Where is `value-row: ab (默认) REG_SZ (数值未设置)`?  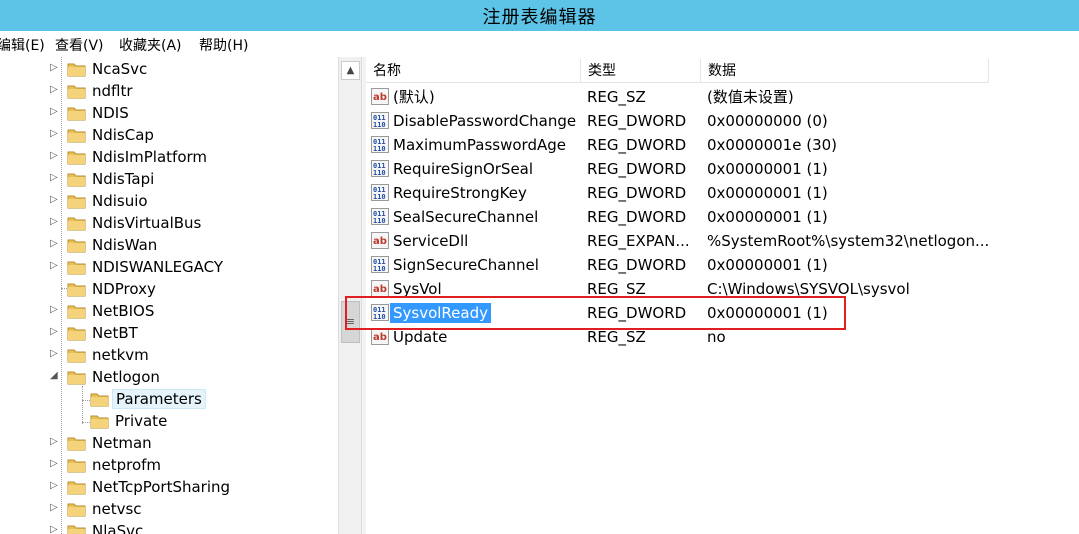
value-row: ab (默认) REG_SZ (数值未设置) is located at coordinates (722, 97).